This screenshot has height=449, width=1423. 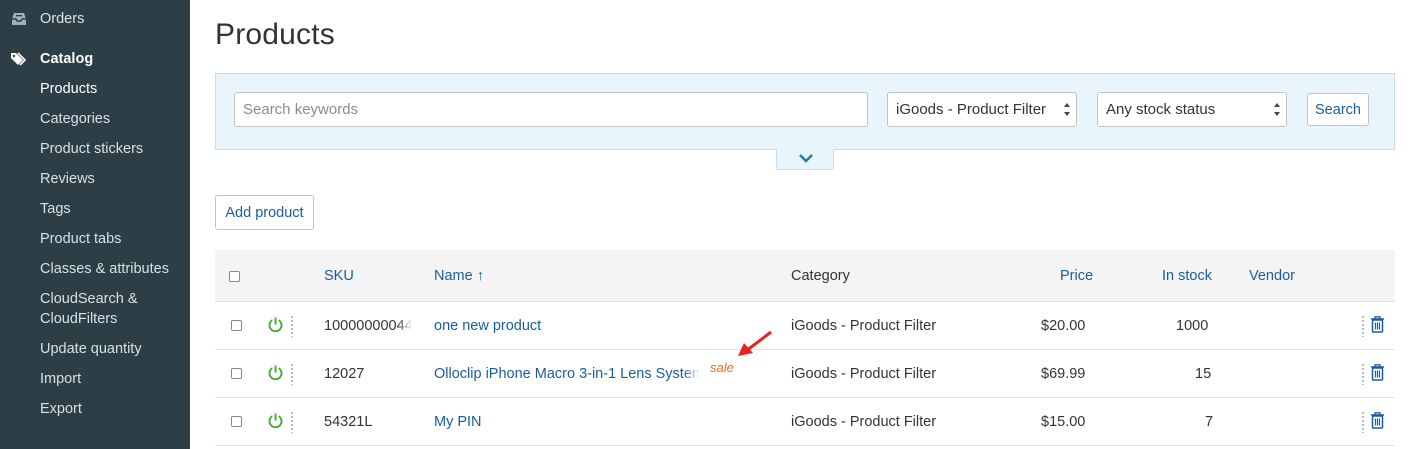 I want to click on product-name-text: My PIN, so click(x=458, y=422).